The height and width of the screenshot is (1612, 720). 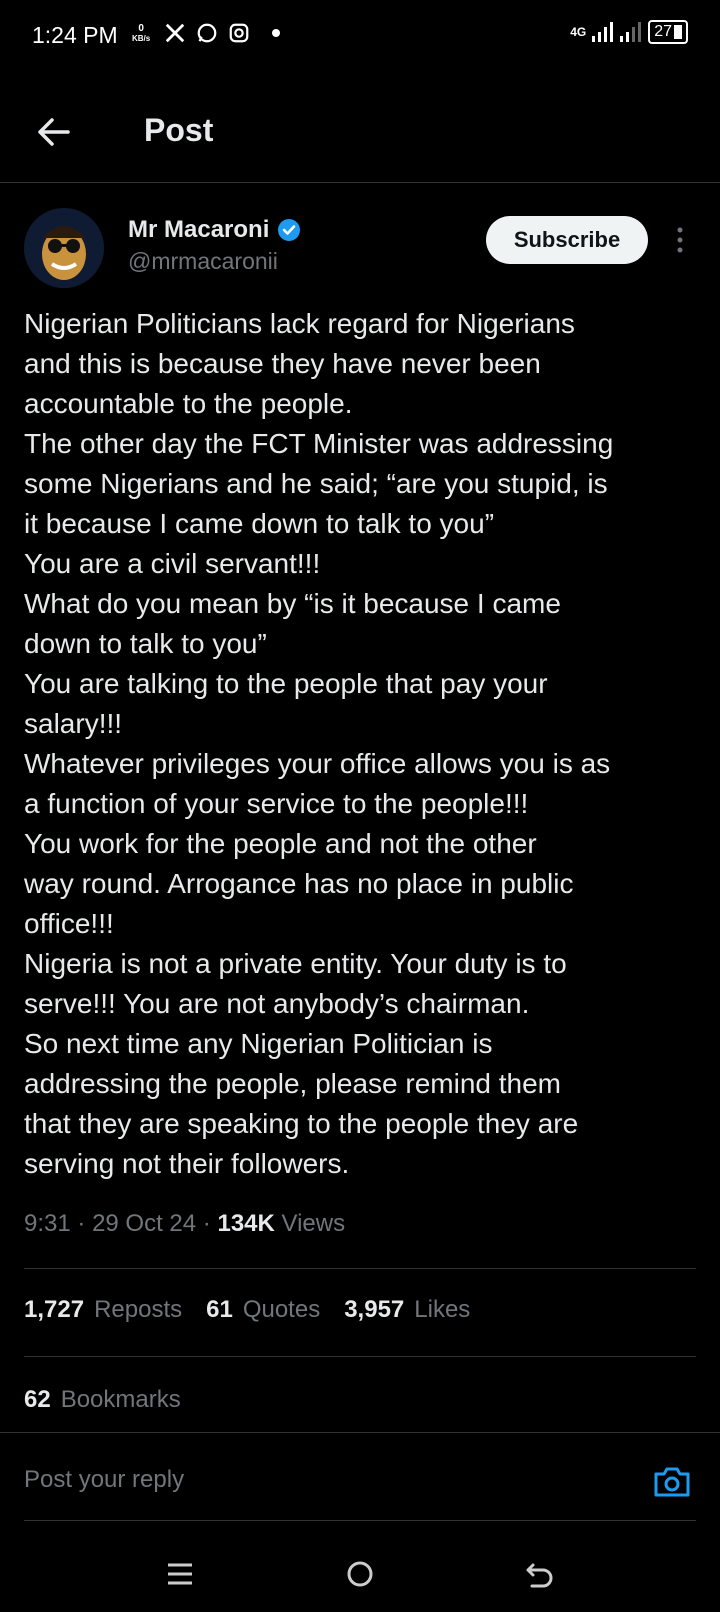 I want to click on whatsapp-icon, so click(x=207, y=33).